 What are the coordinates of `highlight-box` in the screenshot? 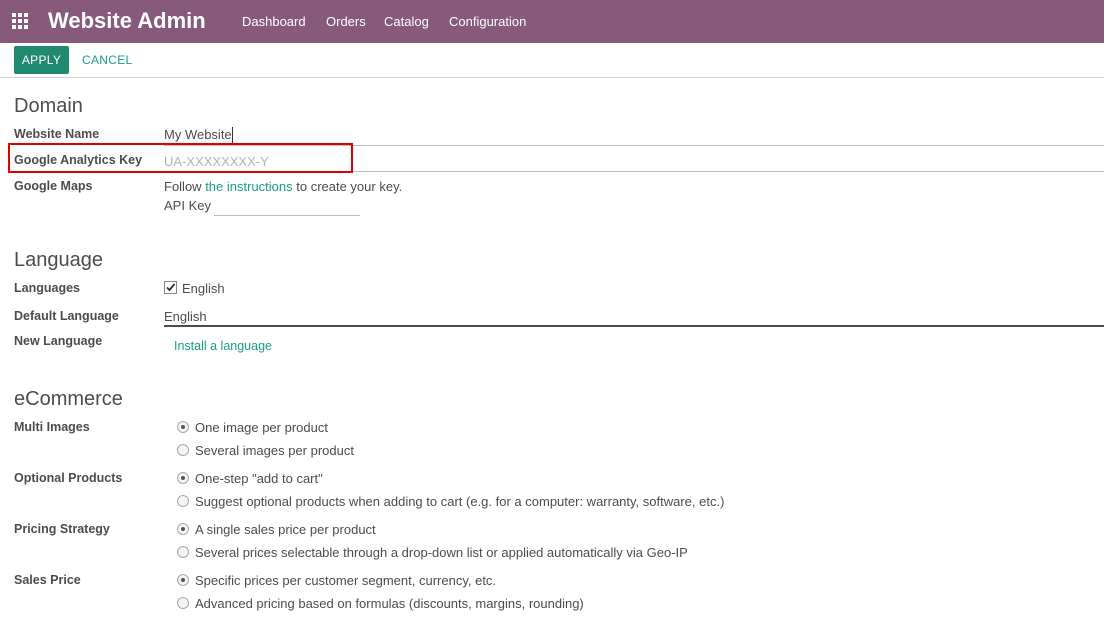 It's located at (180, 158).